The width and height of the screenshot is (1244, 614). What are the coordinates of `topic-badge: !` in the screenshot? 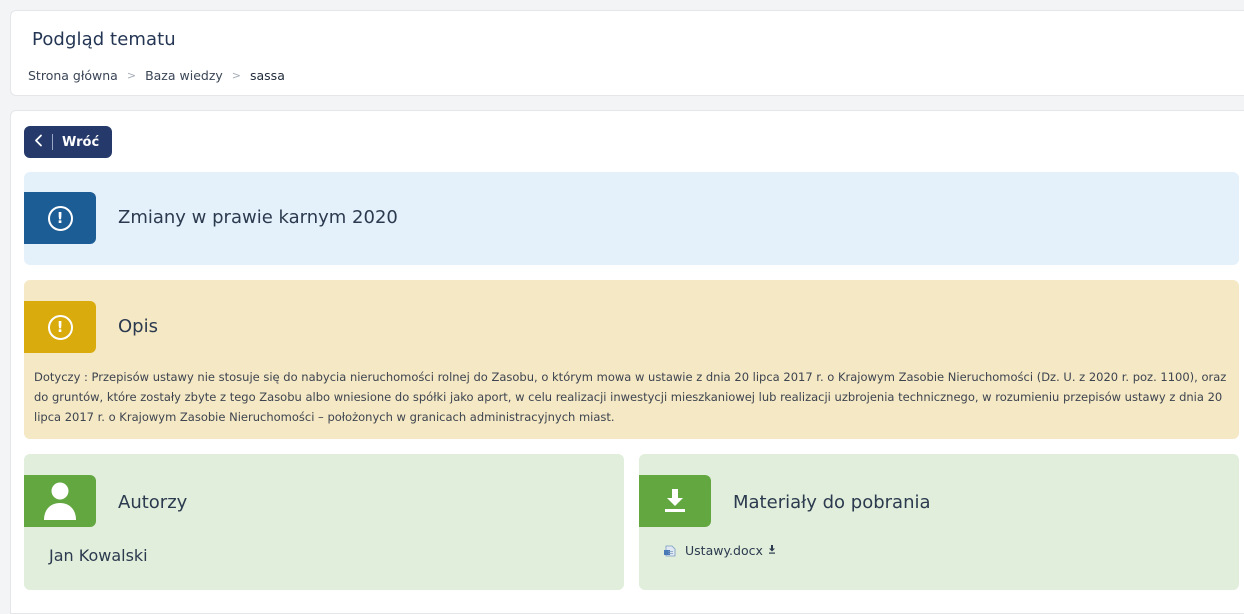 It's located at (60, 218).